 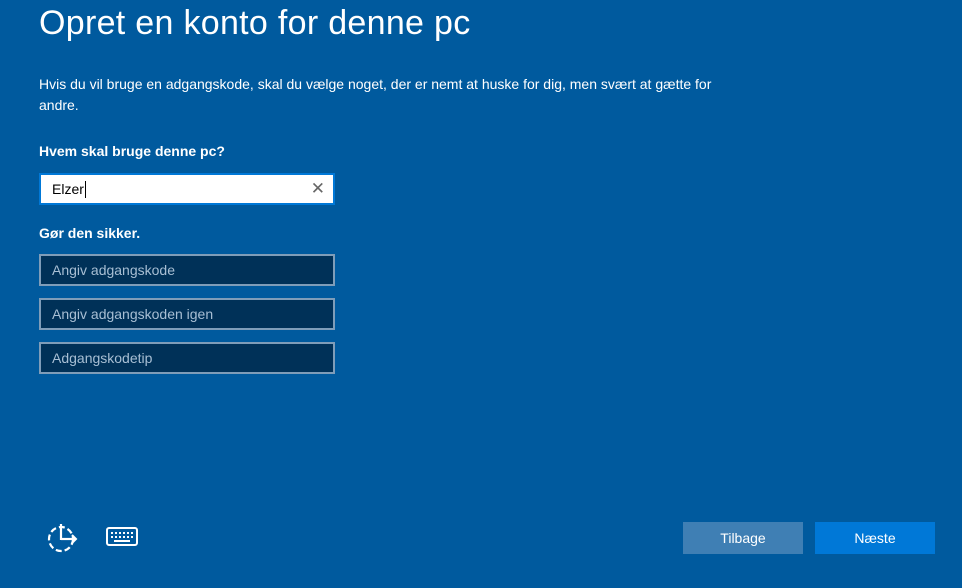 I want to click on page-title: Opret en konto for denne pc, so click(x=255, y=23).